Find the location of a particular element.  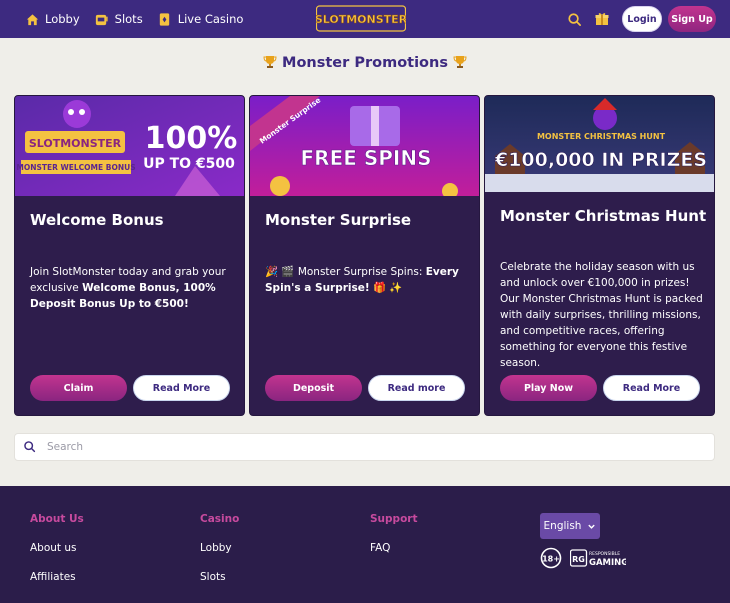

banner-hunt-text: MONSTER CHRISTMAS HUNT is located at coordinates (601, 136).